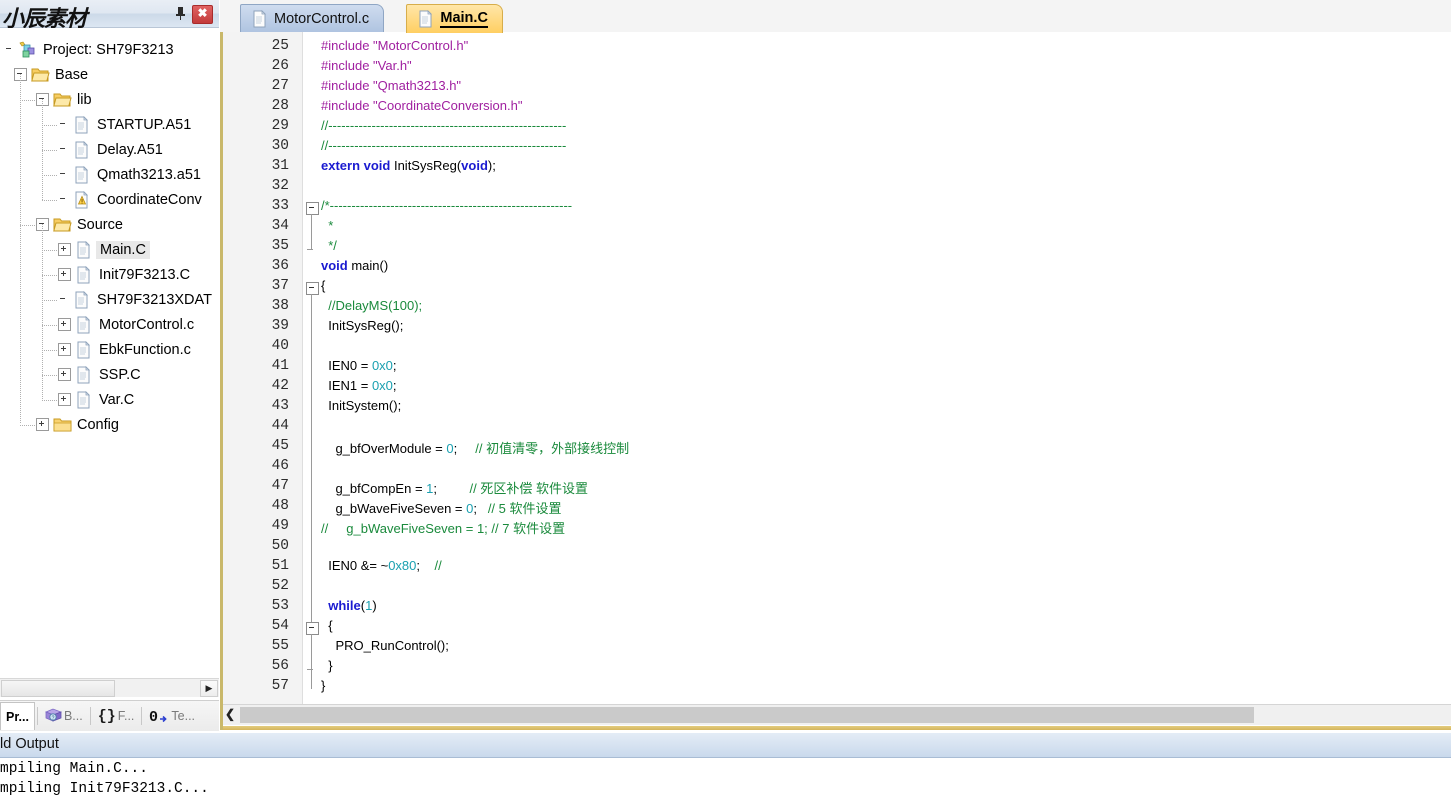  Describe the element at coordinates (180, 13) in the screenshot. I see `pin-icon` at that location.